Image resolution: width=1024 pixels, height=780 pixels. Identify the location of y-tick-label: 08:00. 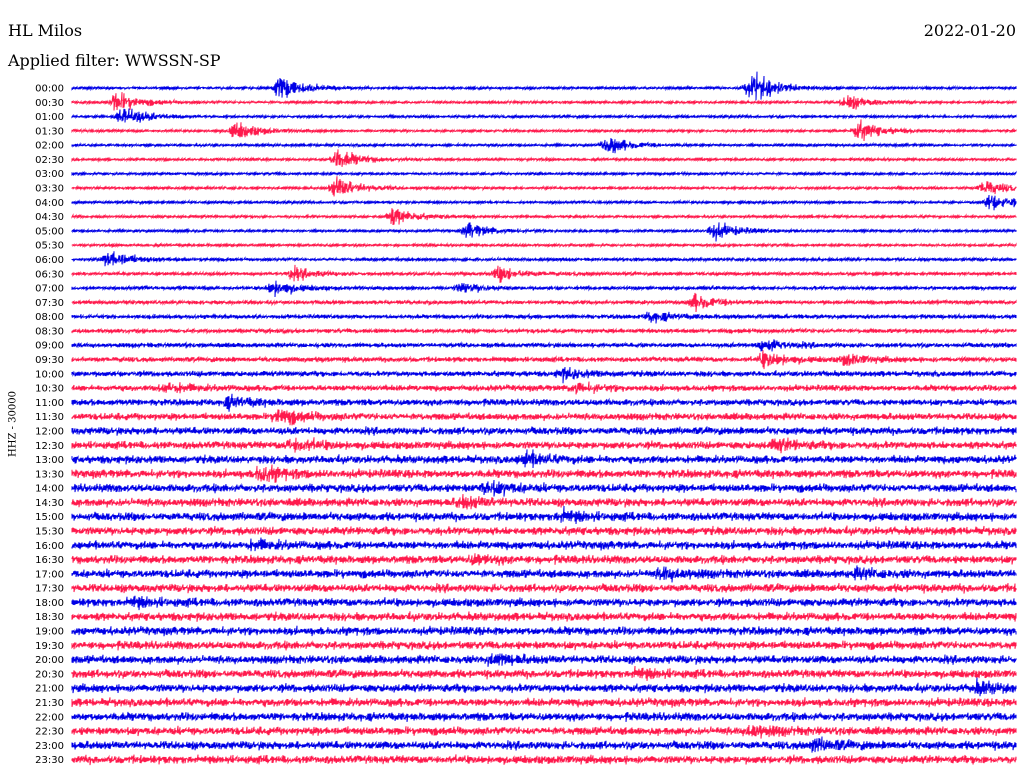
(49, 317).